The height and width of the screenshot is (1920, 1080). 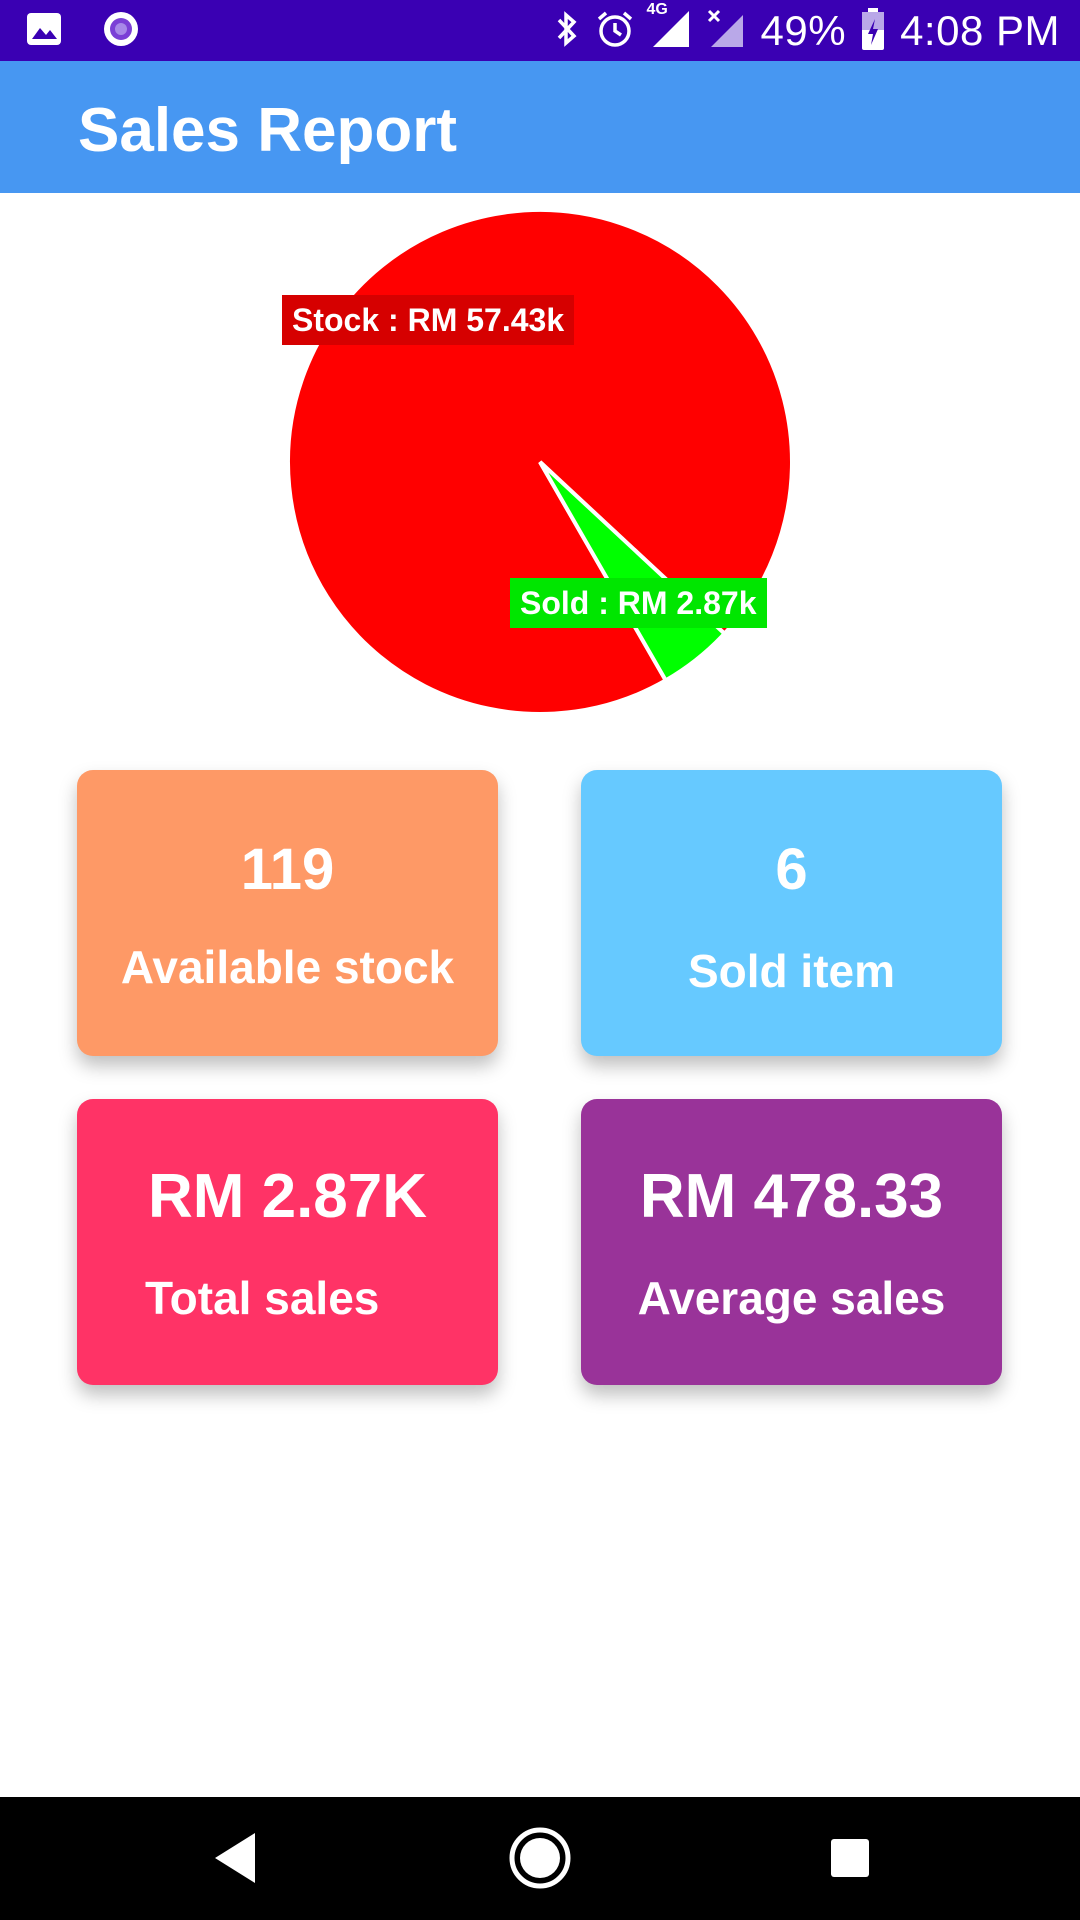 What do you see at coordinates (791, 1242) in the screenshot?
I see `average-sales-card: RM 478.33 Average sales` at bounding box center [791, 1242].